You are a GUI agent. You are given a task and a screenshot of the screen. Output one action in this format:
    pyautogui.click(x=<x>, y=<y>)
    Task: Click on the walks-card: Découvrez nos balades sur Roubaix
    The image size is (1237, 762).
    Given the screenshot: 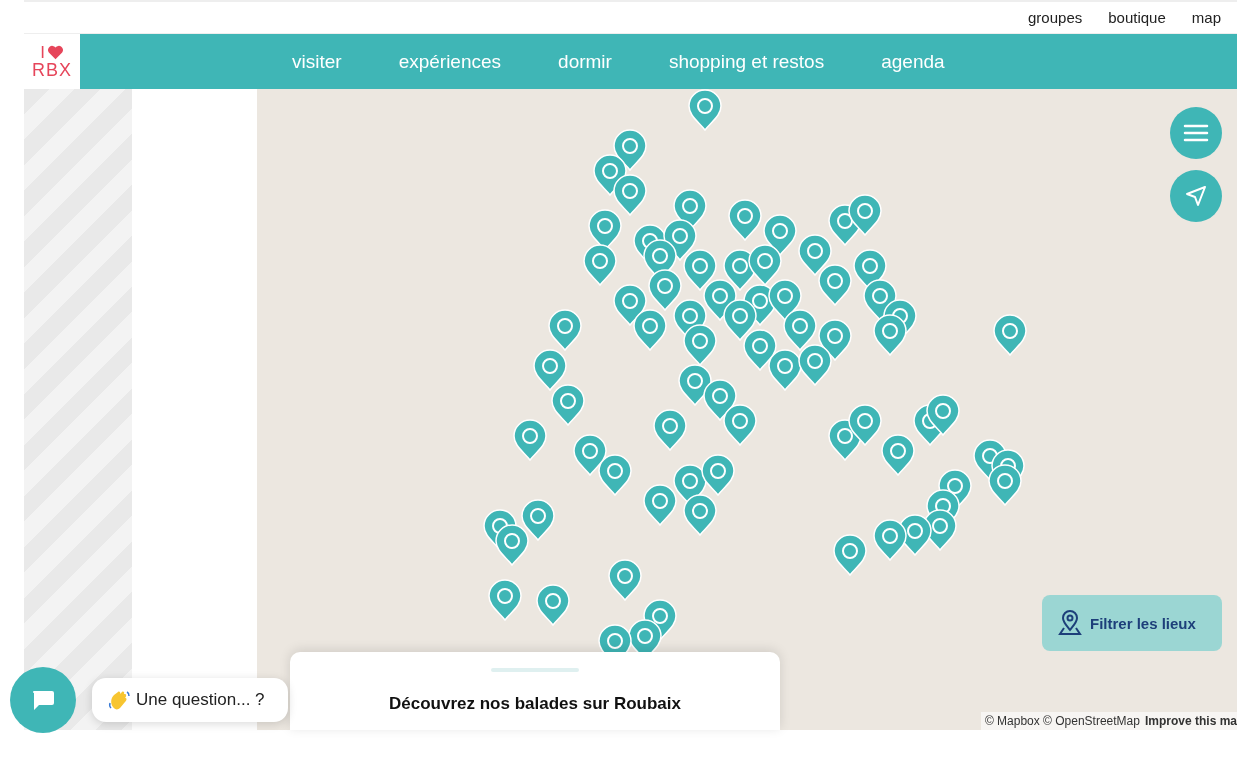 What is the action you would take?
    pyautogui.click(x=535, y=691)
    